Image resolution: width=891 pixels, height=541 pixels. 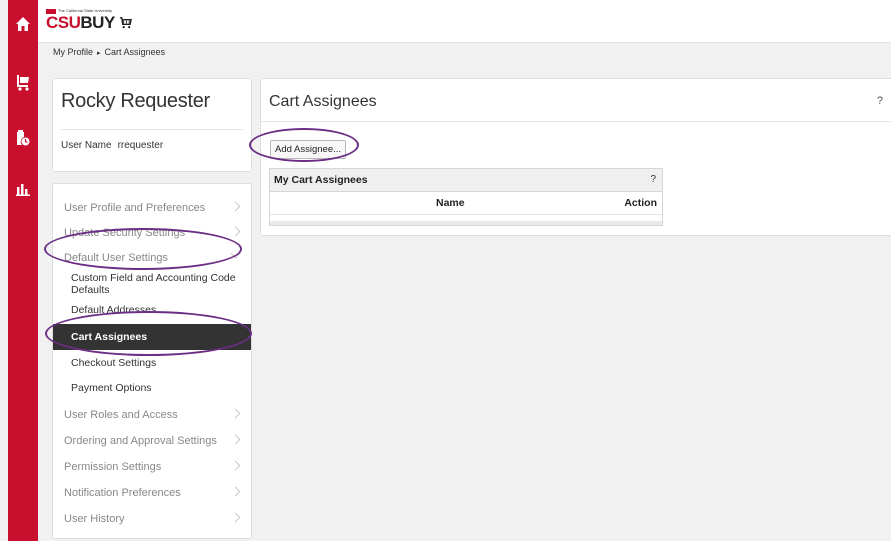 I want to click on nav-label: Default User Settings, so click(x=116, y=258).